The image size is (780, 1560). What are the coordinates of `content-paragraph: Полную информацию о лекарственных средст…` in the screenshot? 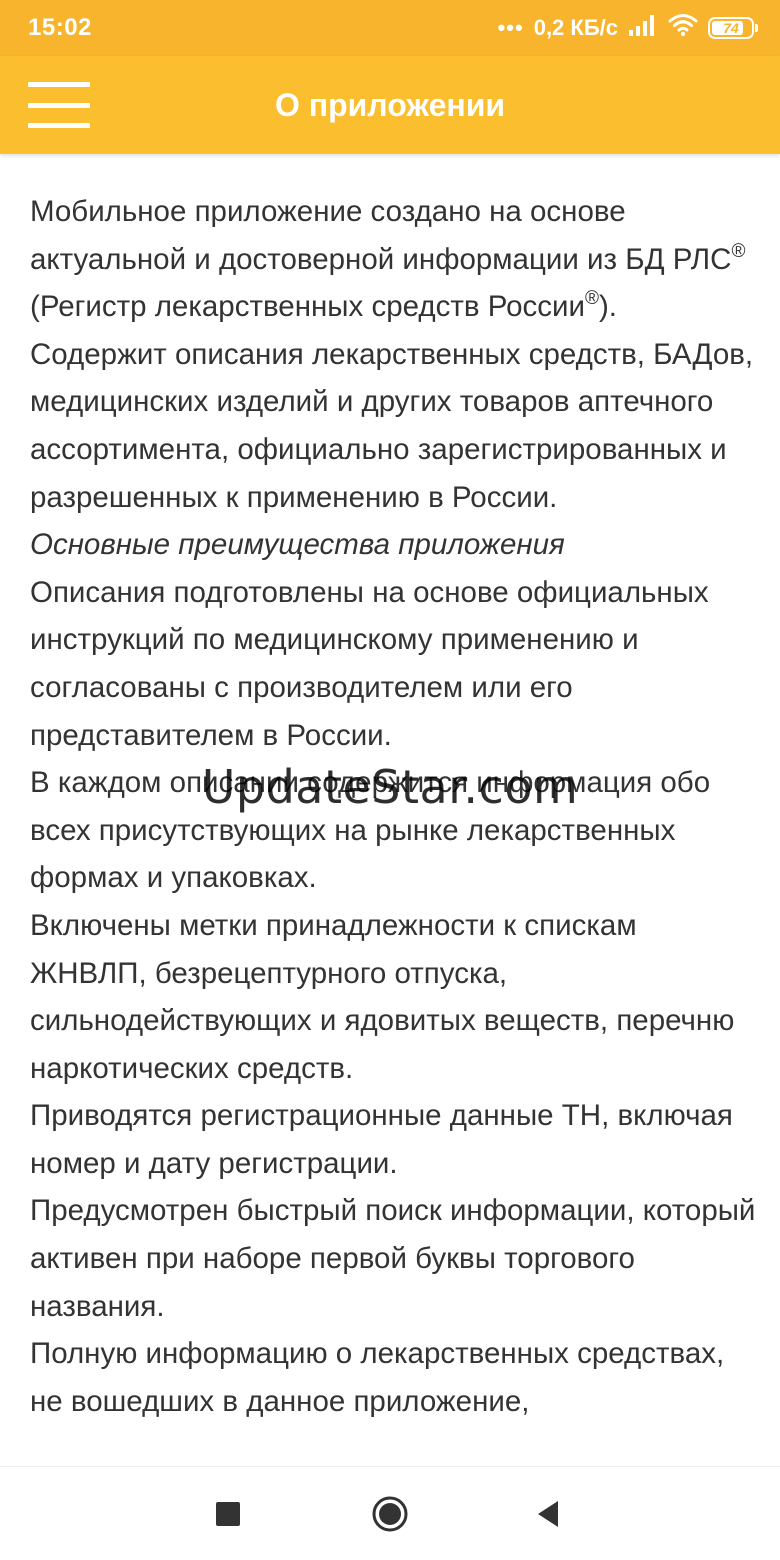 It's located at (377, 1377).